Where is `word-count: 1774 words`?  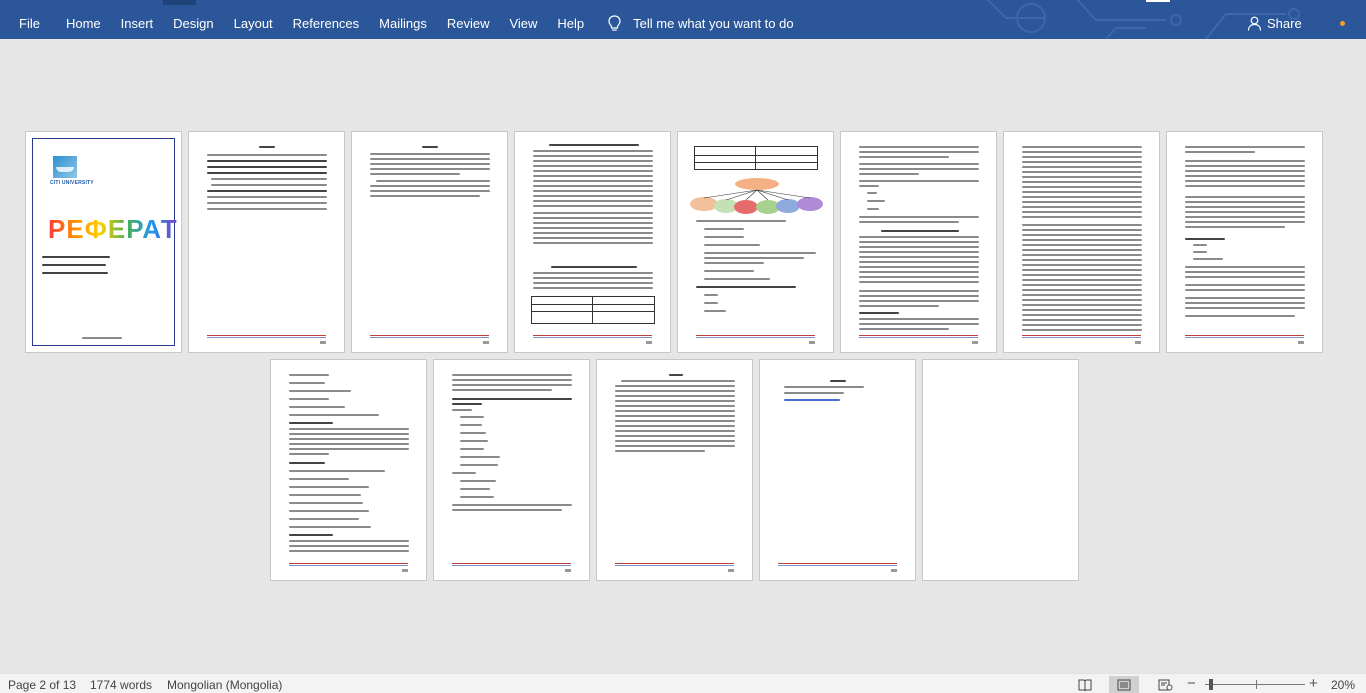 word-count: 1774 words is located at coordinates (121, 685).